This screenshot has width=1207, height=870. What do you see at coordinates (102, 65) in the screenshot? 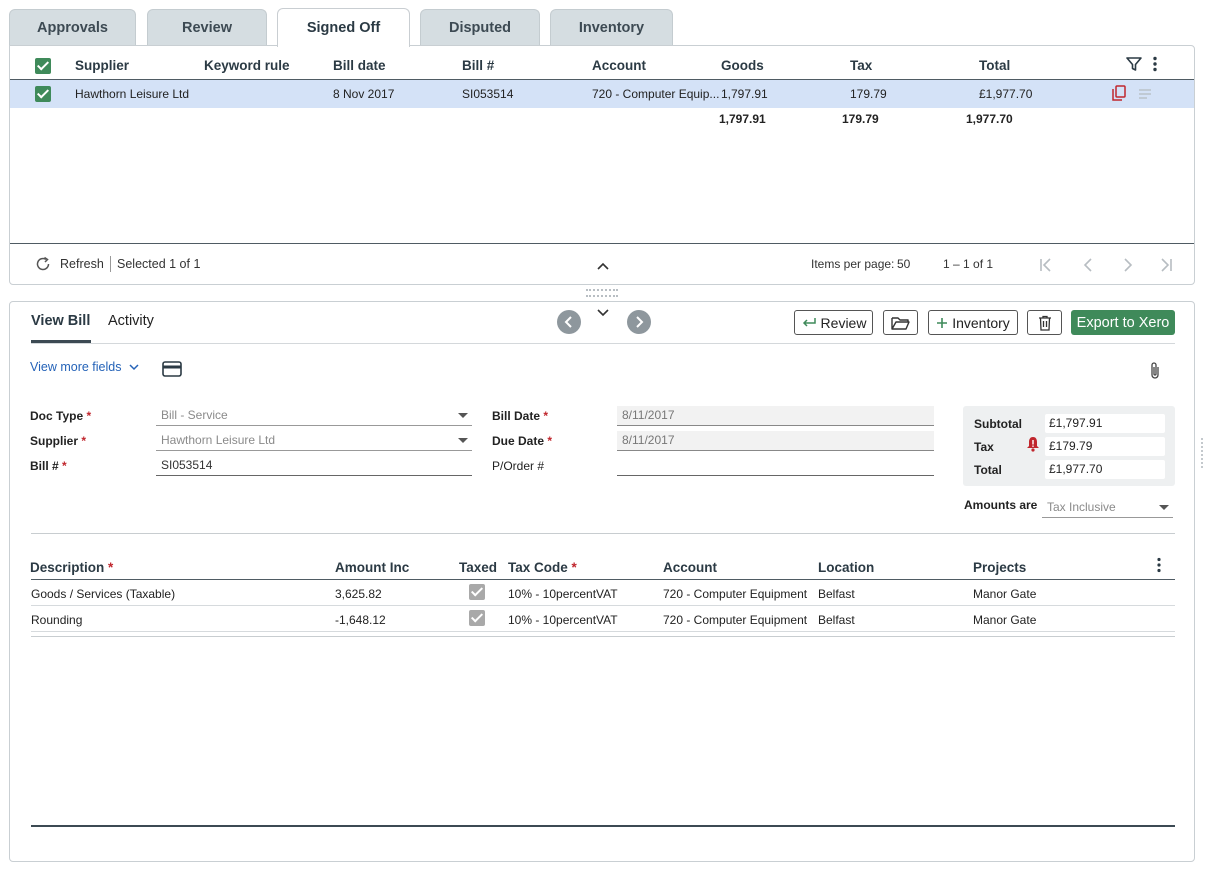
I see `col-supplier: Supplier` at bounding box center [102, 65].